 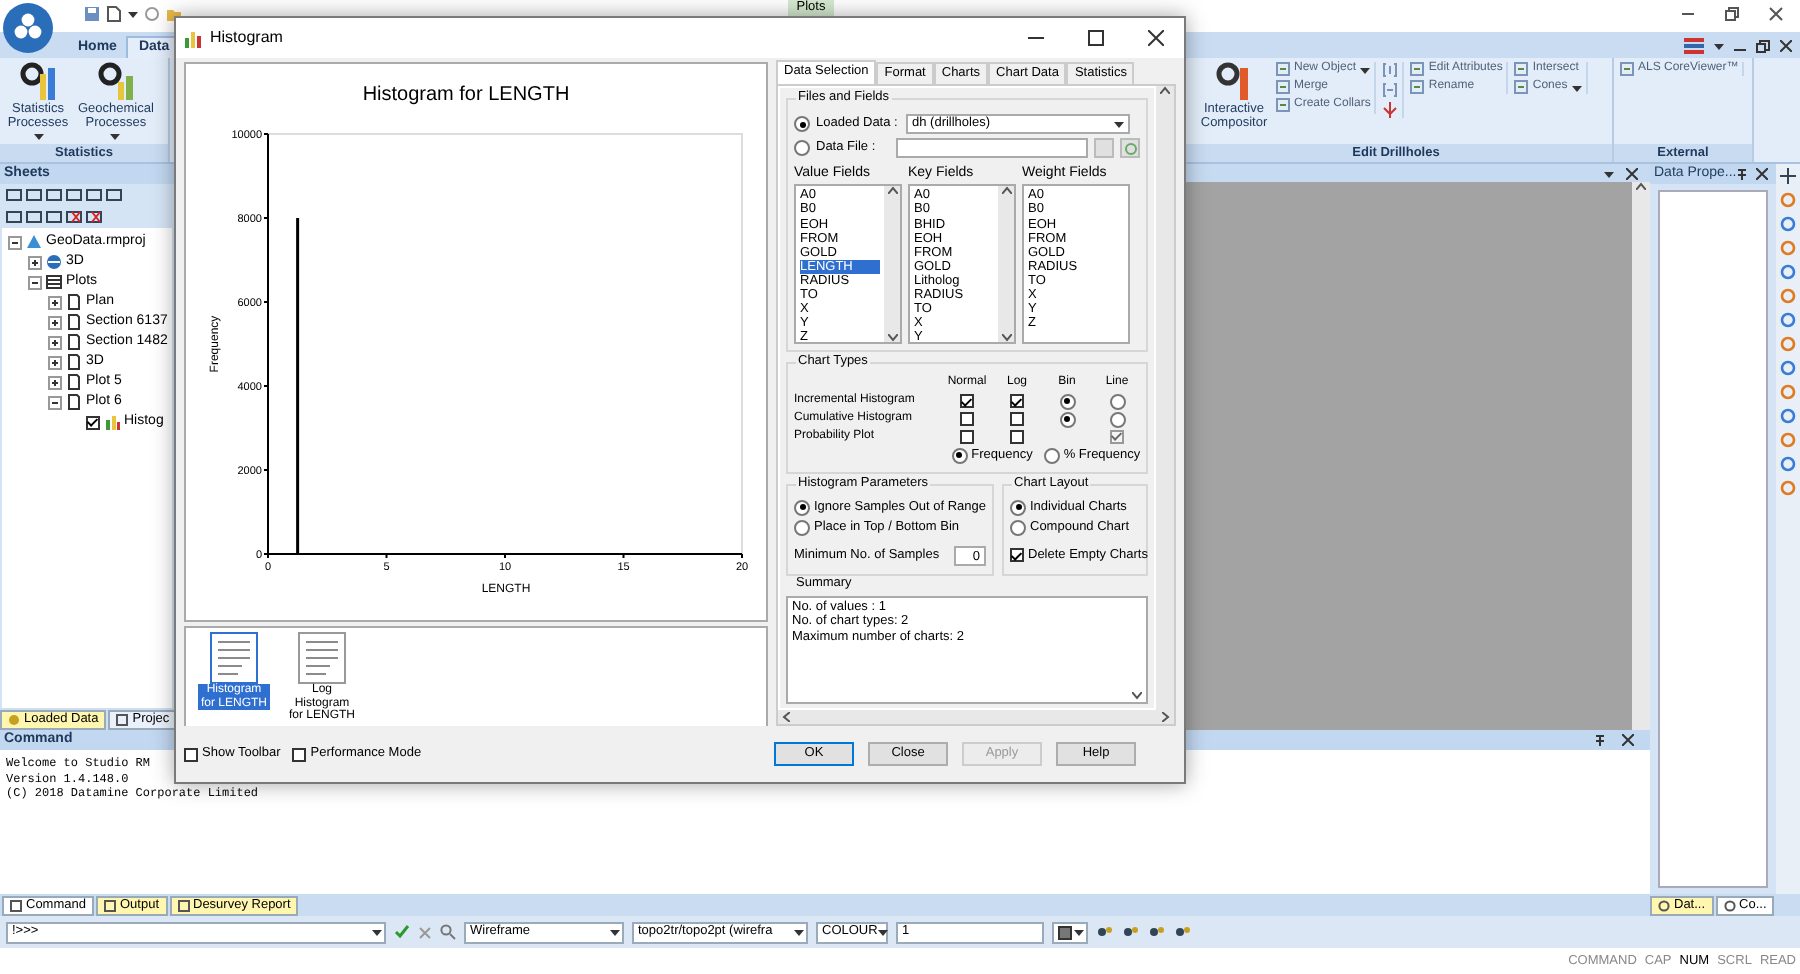 What do you see at coordinates (448, 932) in the screenshot?
I see `search-icon` at bounding box center [448, 932].